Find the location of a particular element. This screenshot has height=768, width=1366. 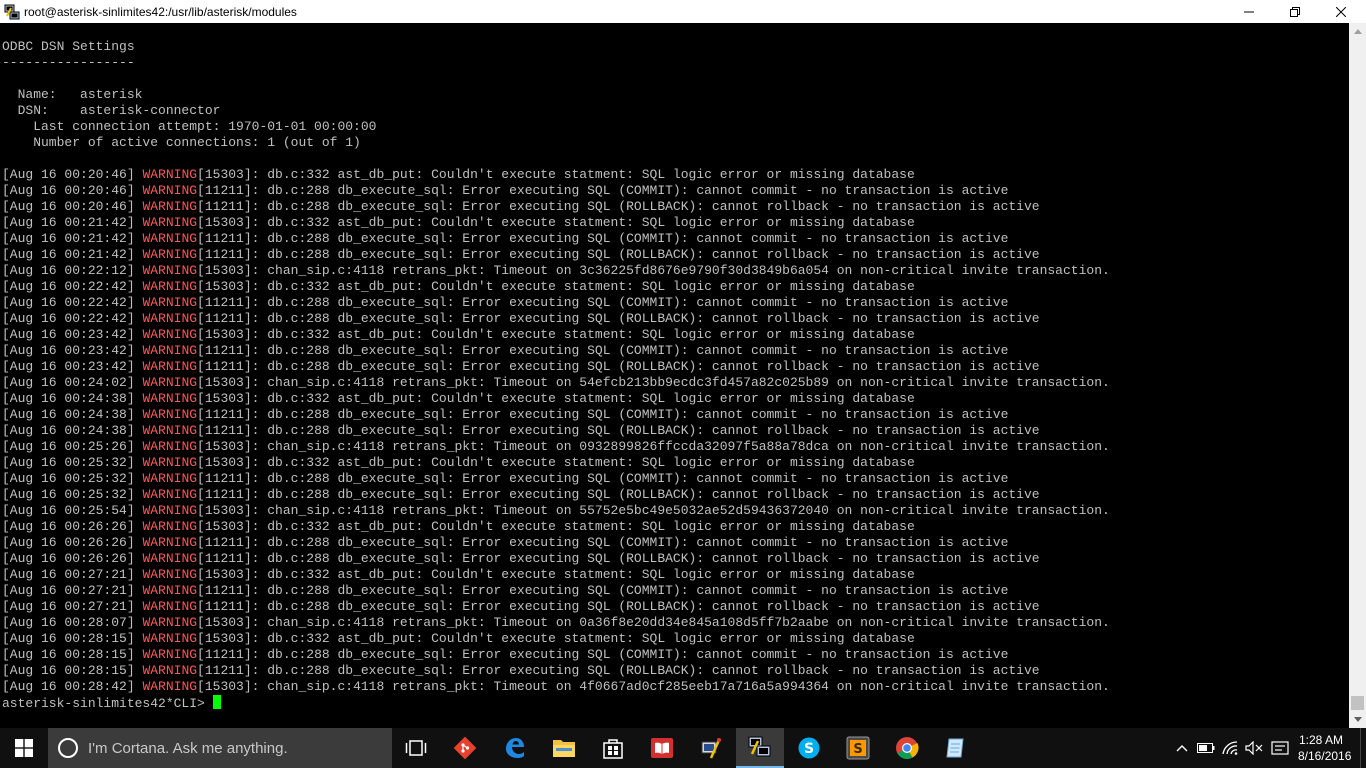

notepad-icon is located at coordinates (955, 748).